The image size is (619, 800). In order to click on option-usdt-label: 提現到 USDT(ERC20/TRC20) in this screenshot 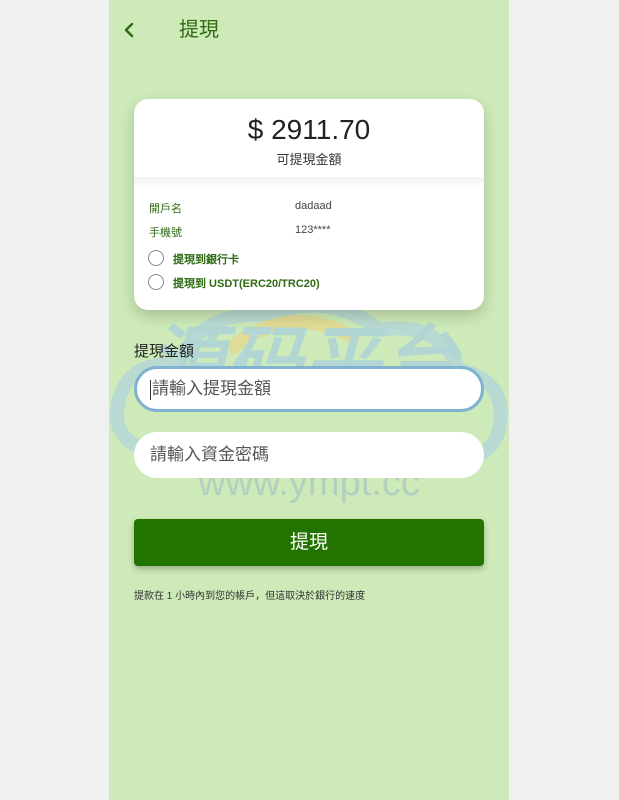, I will do `click(246, 284)`.